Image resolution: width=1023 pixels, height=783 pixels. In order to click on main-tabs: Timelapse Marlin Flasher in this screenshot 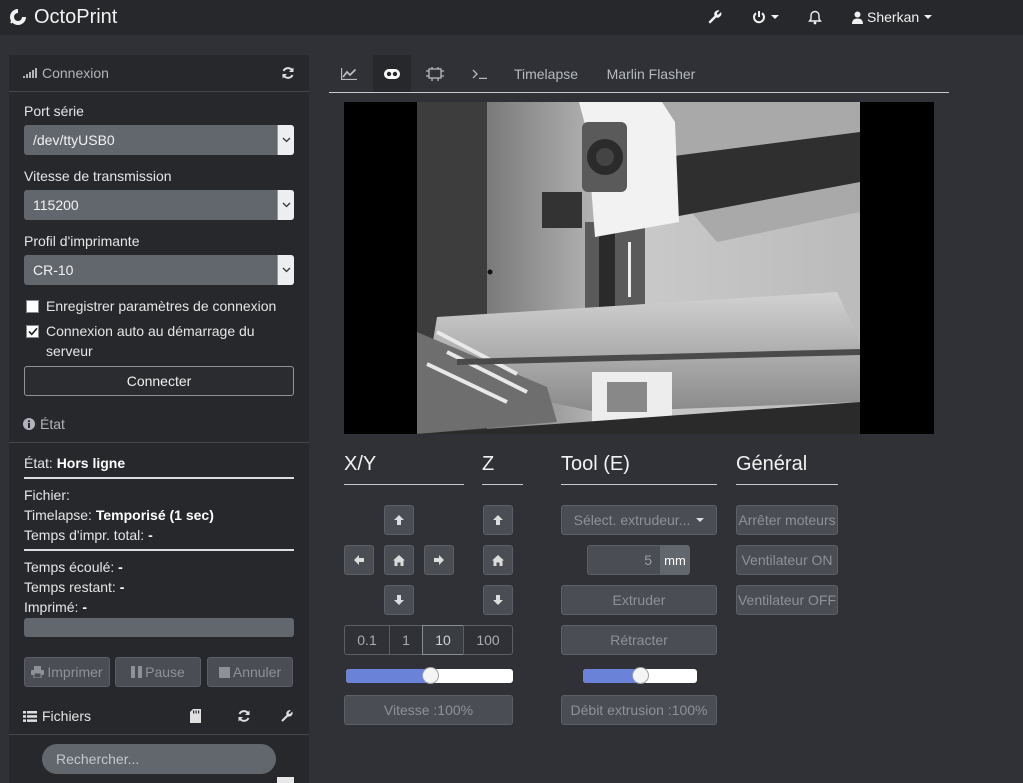, I will do `click(639, 74)`.